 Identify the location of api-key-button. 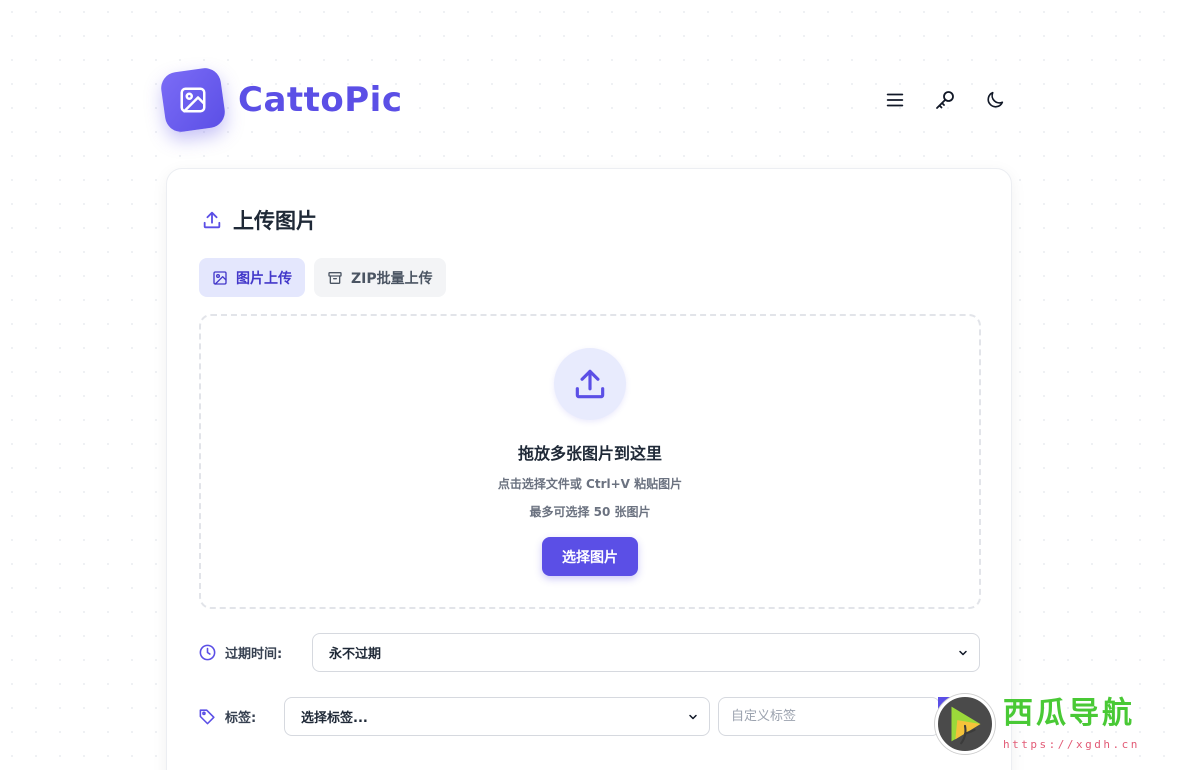
(945, 100).